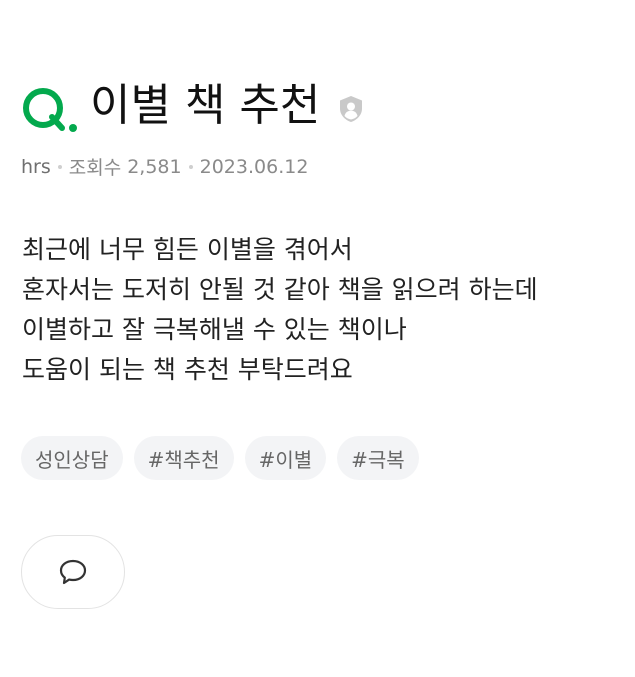 The image size is (635, 677). Describe the element at coordinates (72, 458) in the screenshot. I see `tag-category: 성인상담` at that location.